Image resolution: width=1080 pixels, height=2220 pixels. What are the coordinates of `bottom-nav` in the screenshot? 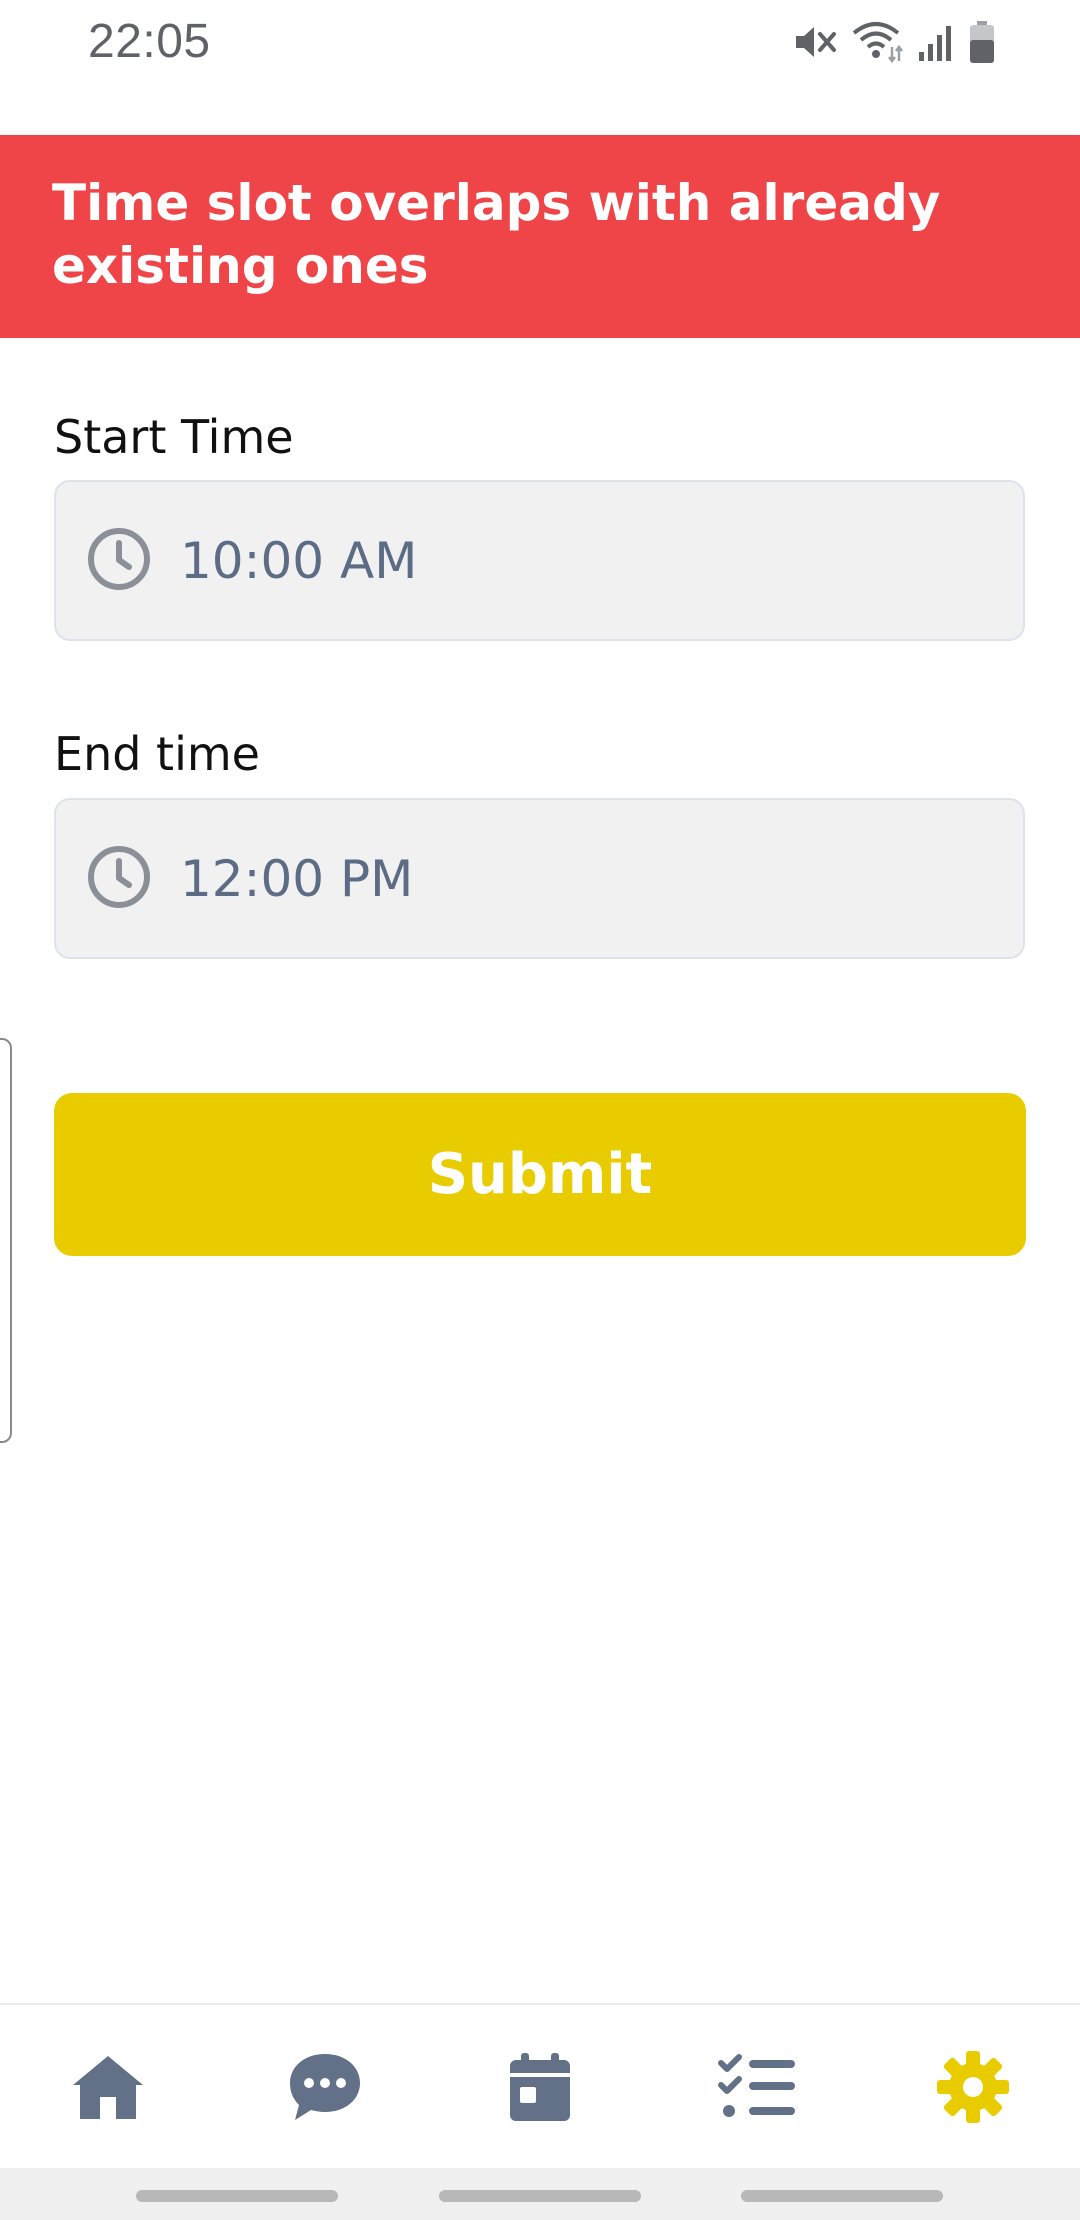 It's located at (540, 2085).